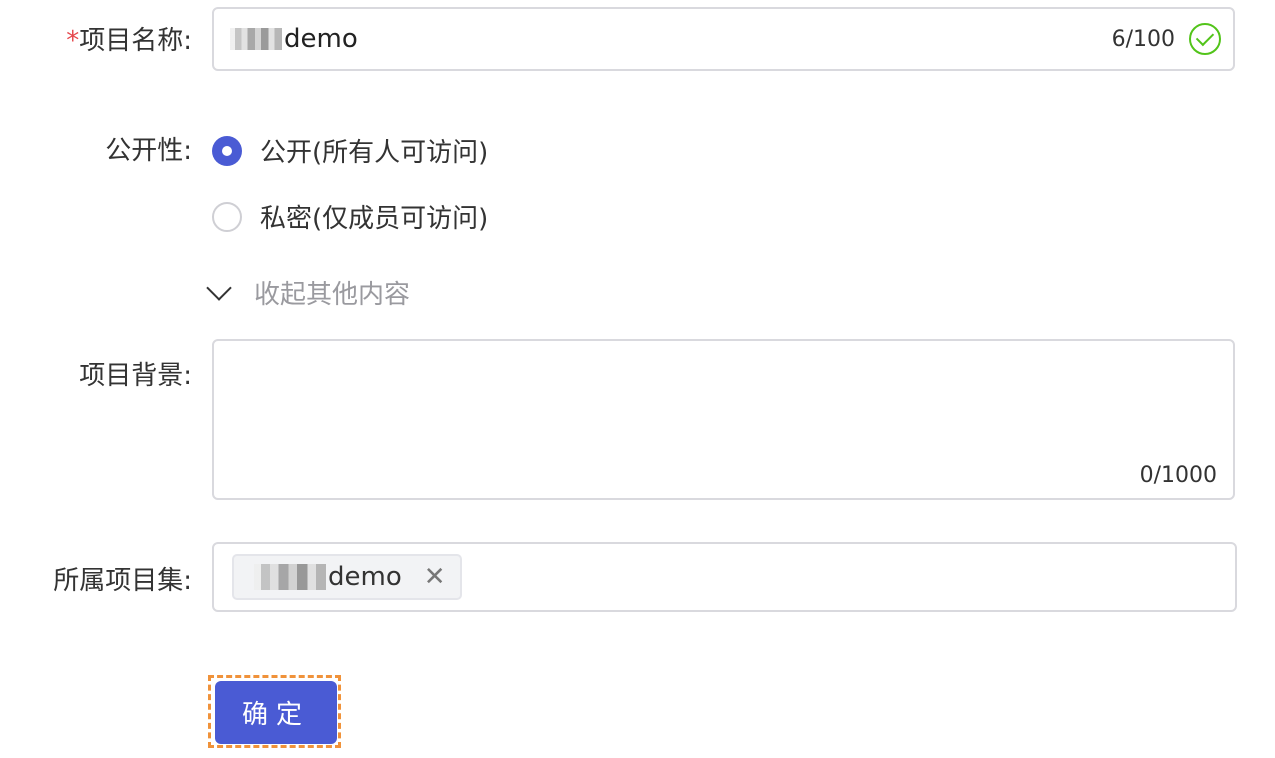 The image size is (1275, 758). Describe the element at coordinates (374, 153) in the screenshot. I see `radio-public-label: 公开(所有人可访问)` at that location.